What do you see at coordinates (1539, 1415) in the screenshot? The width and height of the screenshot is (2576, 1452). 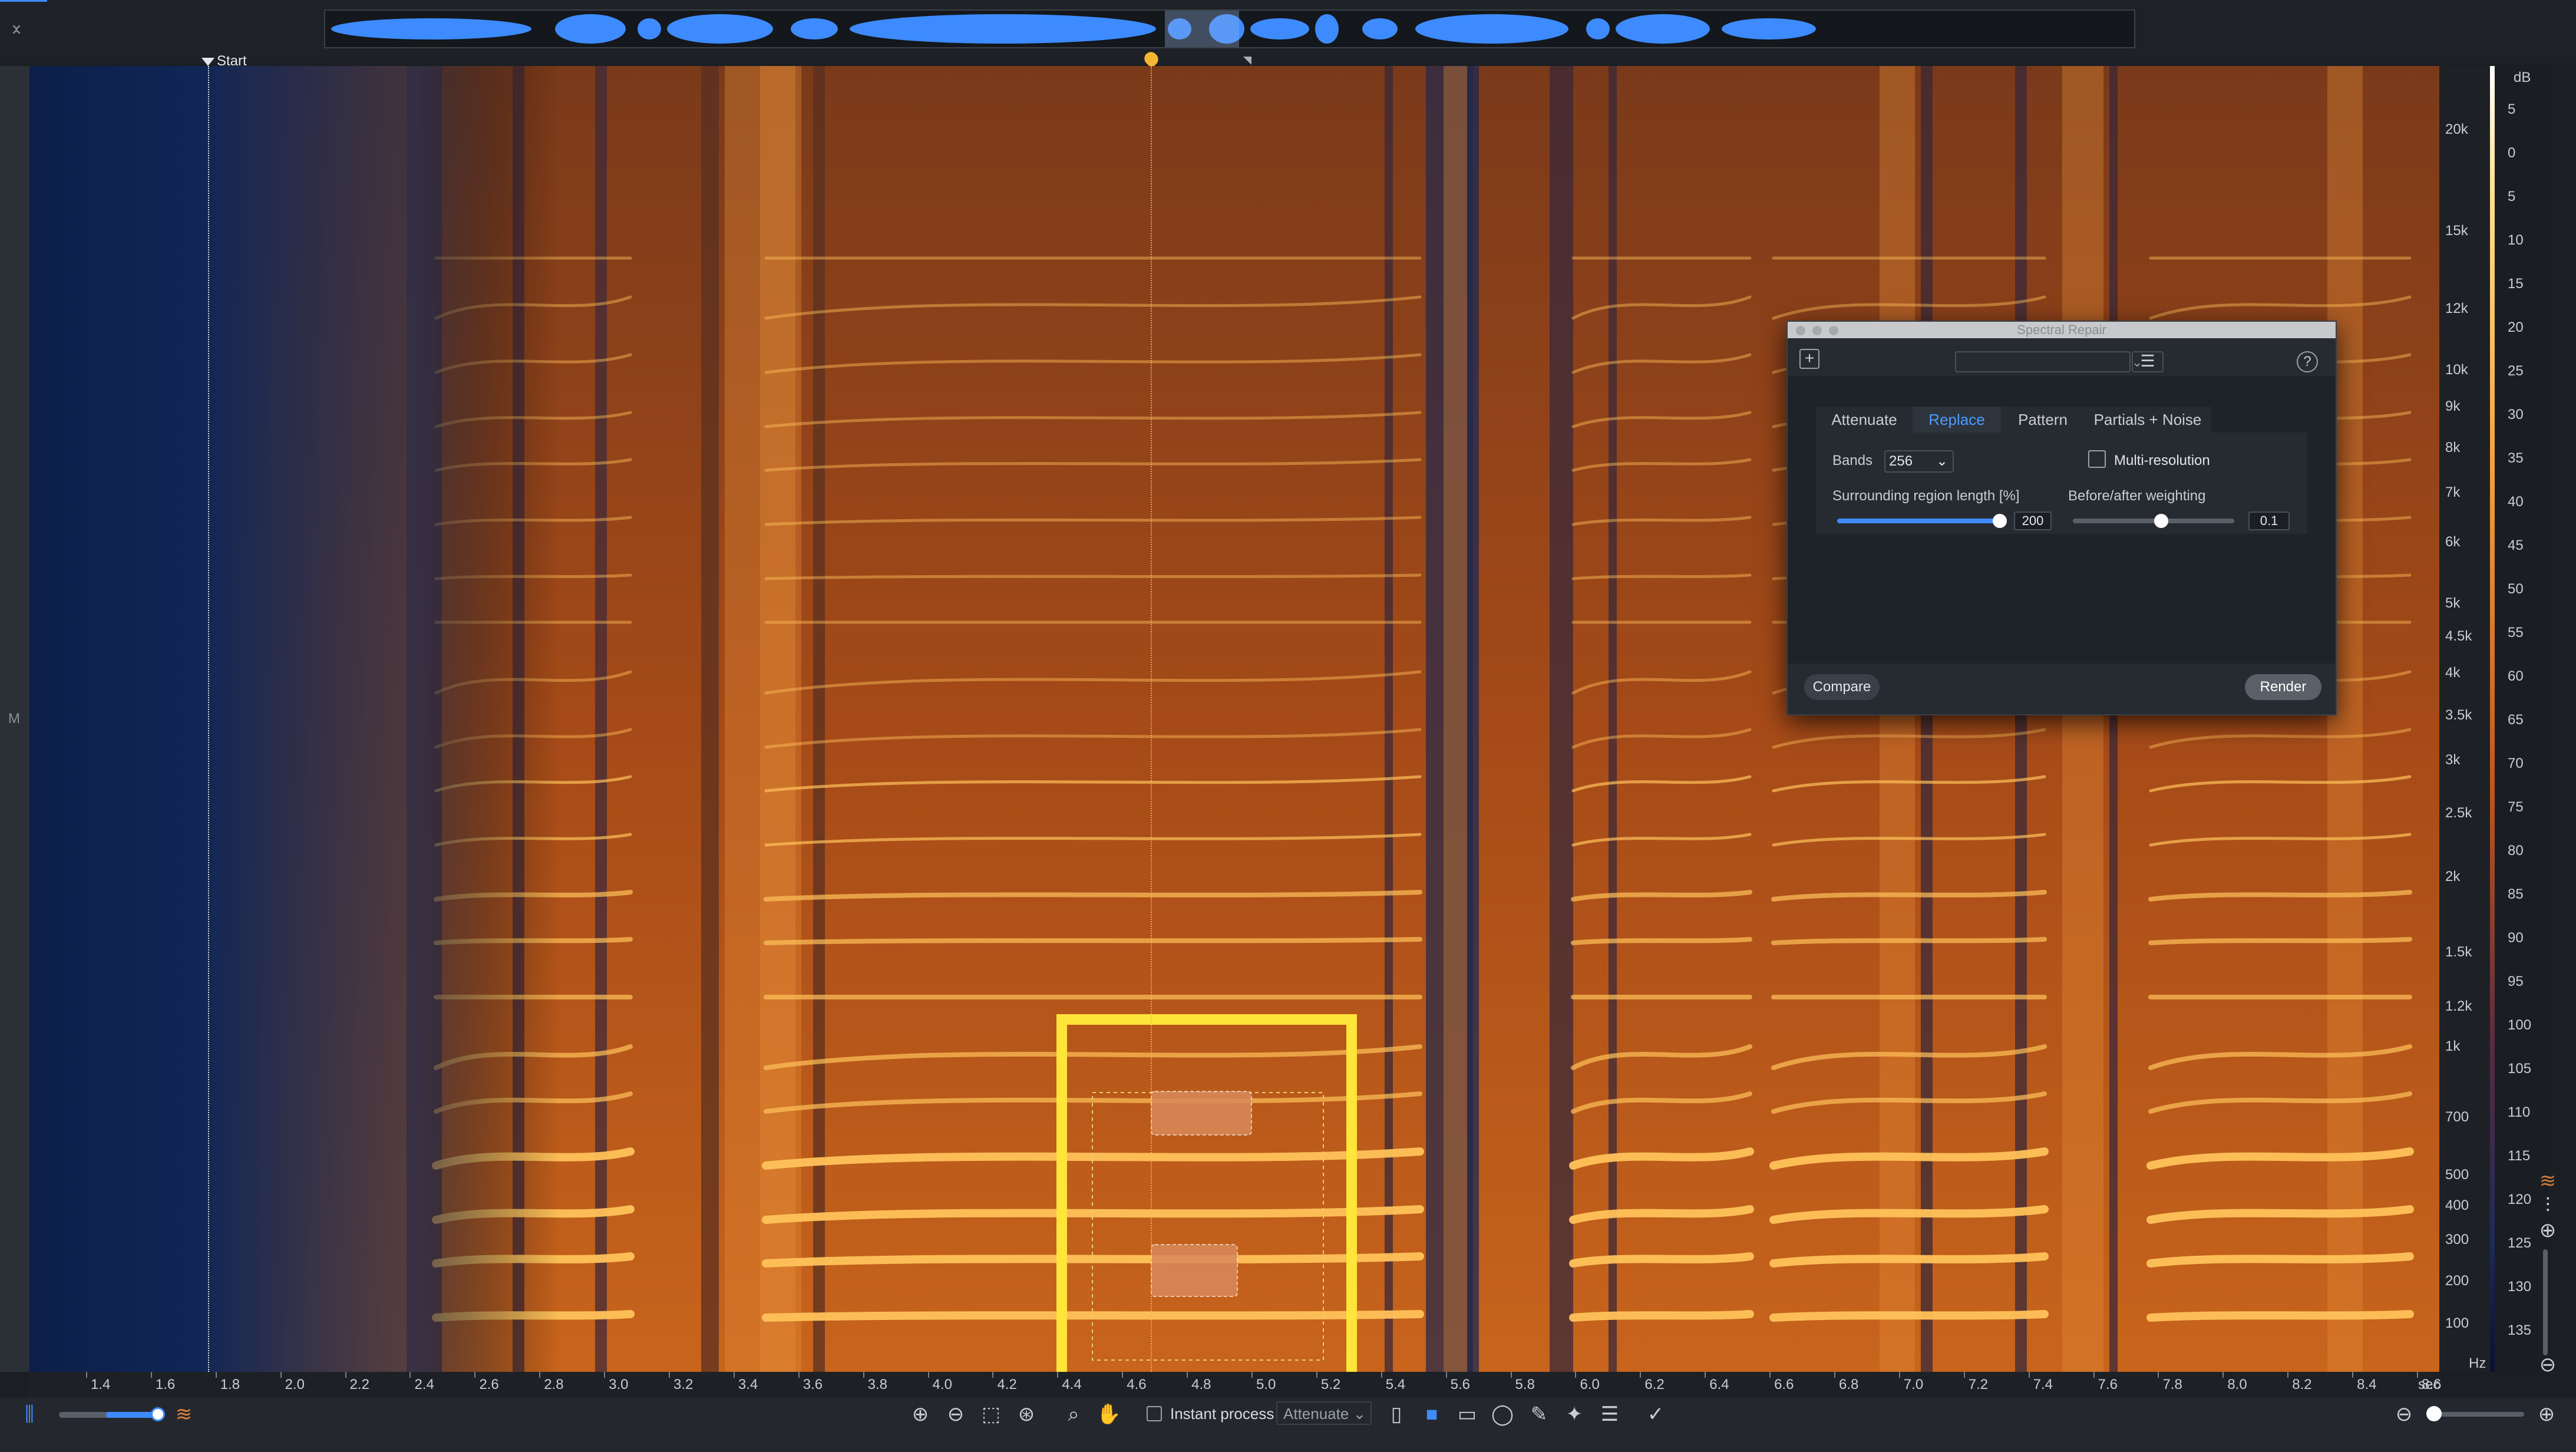 I see `brush-icon: ✎` at bounding box center [1539, 1415].